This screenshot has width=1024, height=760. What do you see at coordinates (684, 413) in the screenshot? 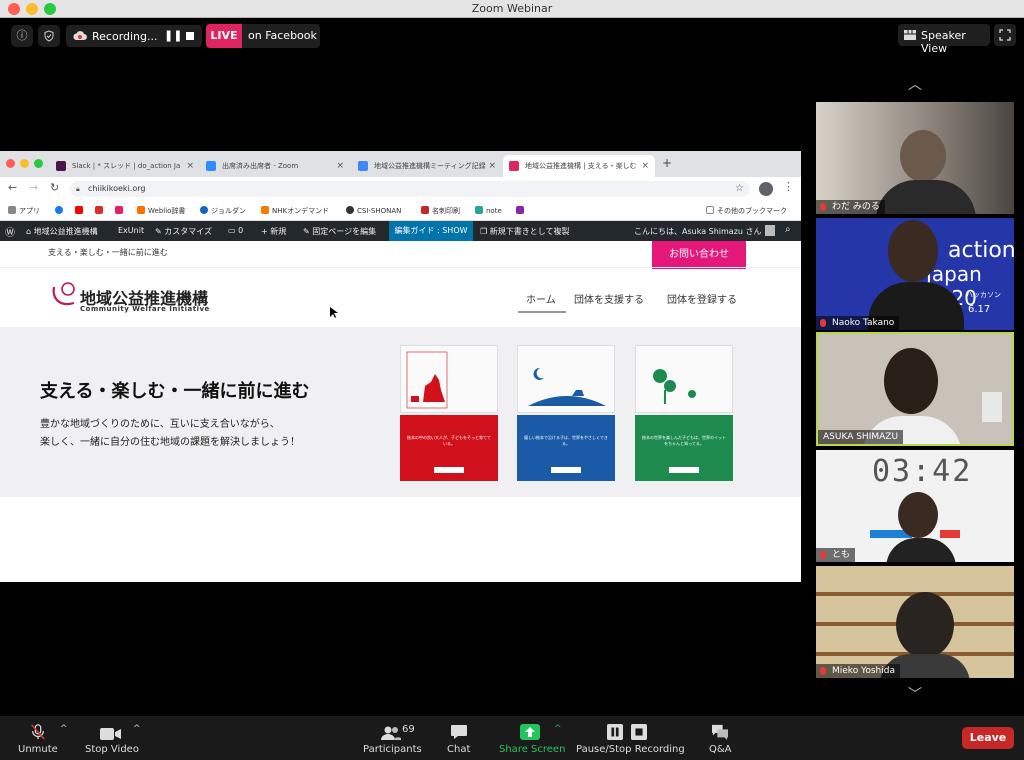
I see `picture-book-card: 絵本の世界を楽しんだ子どもは、世界のイットをちゃんと知ってる。` at bounding box center [684, 413].